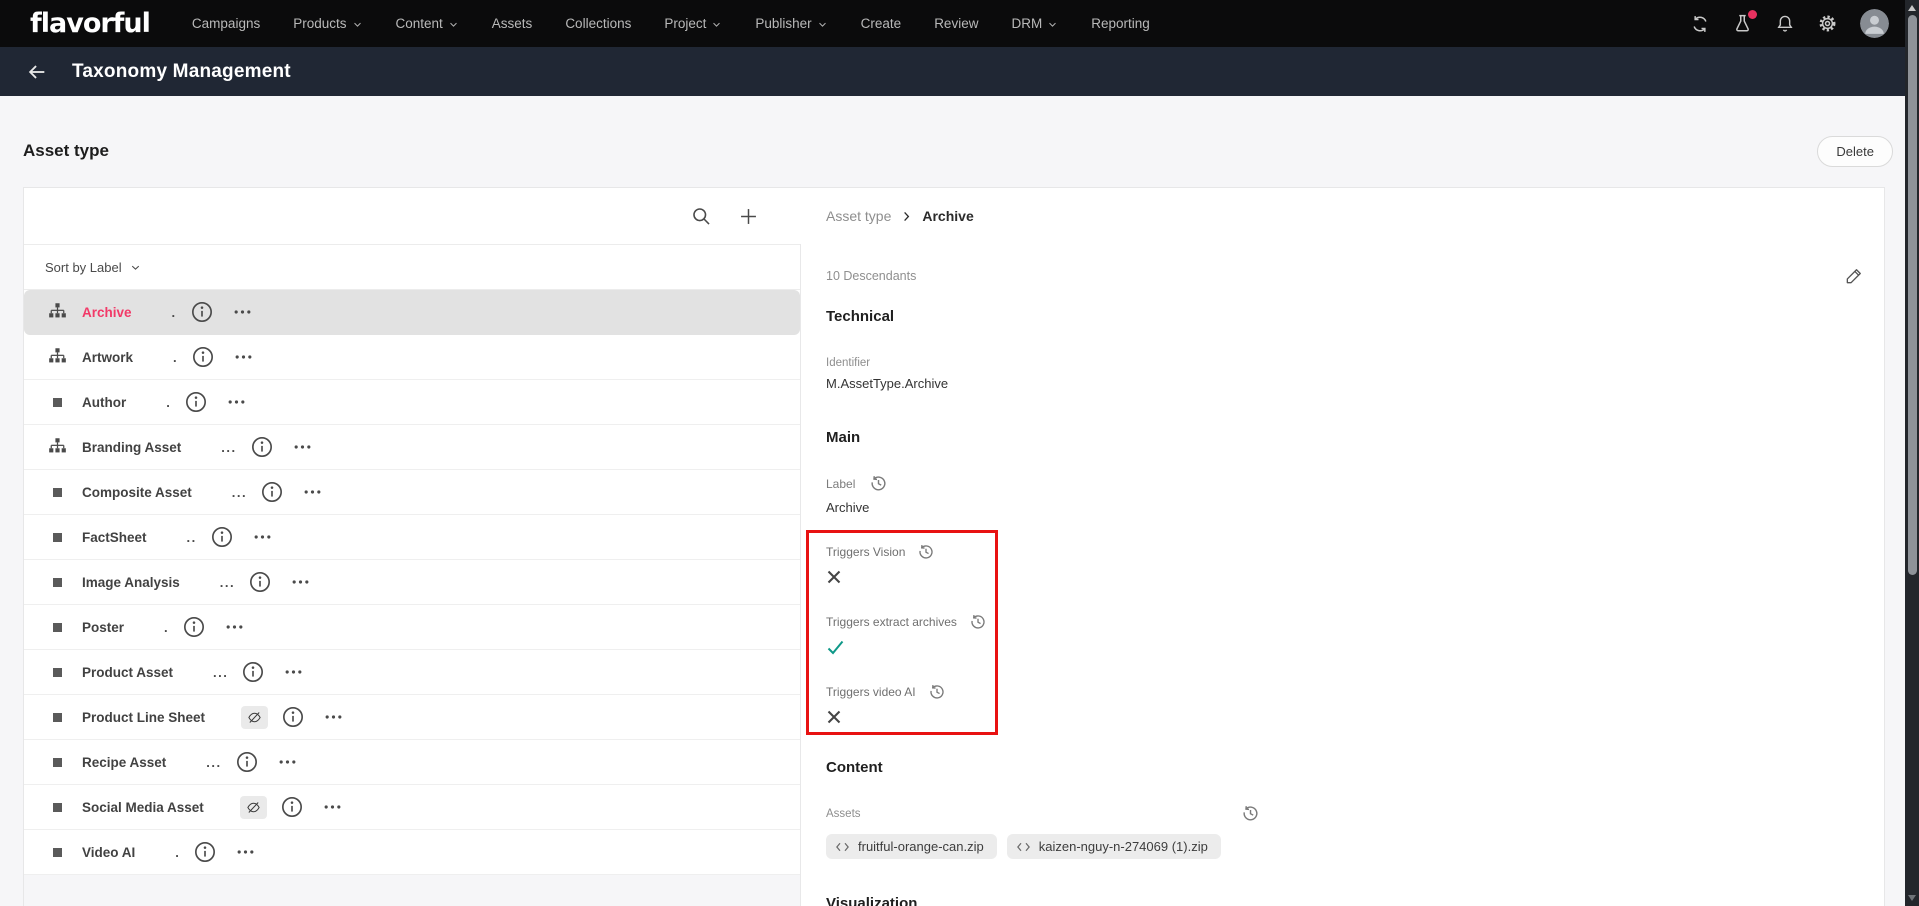 The height and width of the screenshot is (906, 1919). What do you see at coordinates (748, 216) in the screenshot?
I see `add-plus-icon` at bounding box center [748, 216].